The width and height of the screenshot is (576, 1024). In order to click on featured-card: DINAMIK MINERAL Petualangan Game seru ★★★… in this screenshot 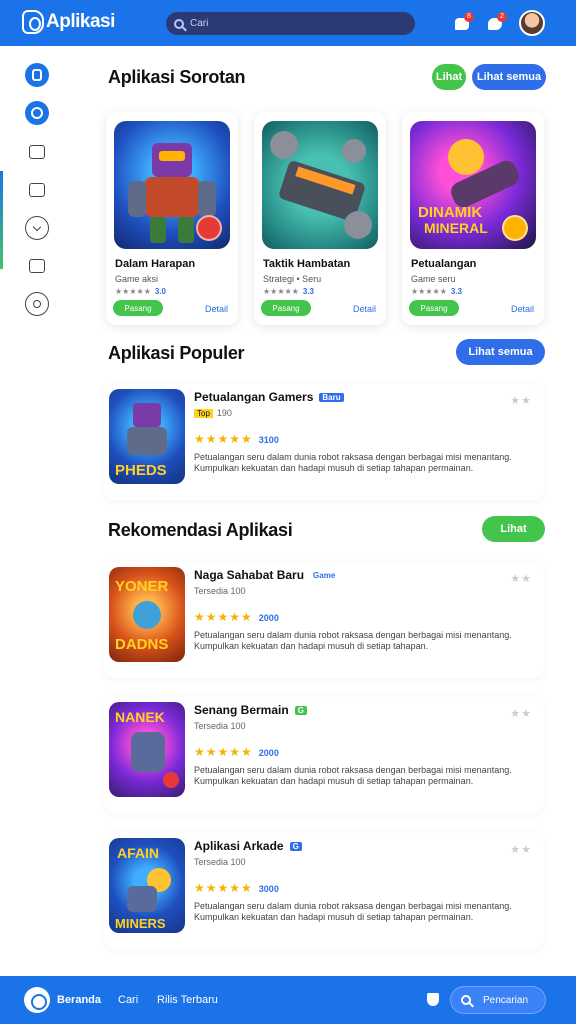, I will do `click(473, 218)`.